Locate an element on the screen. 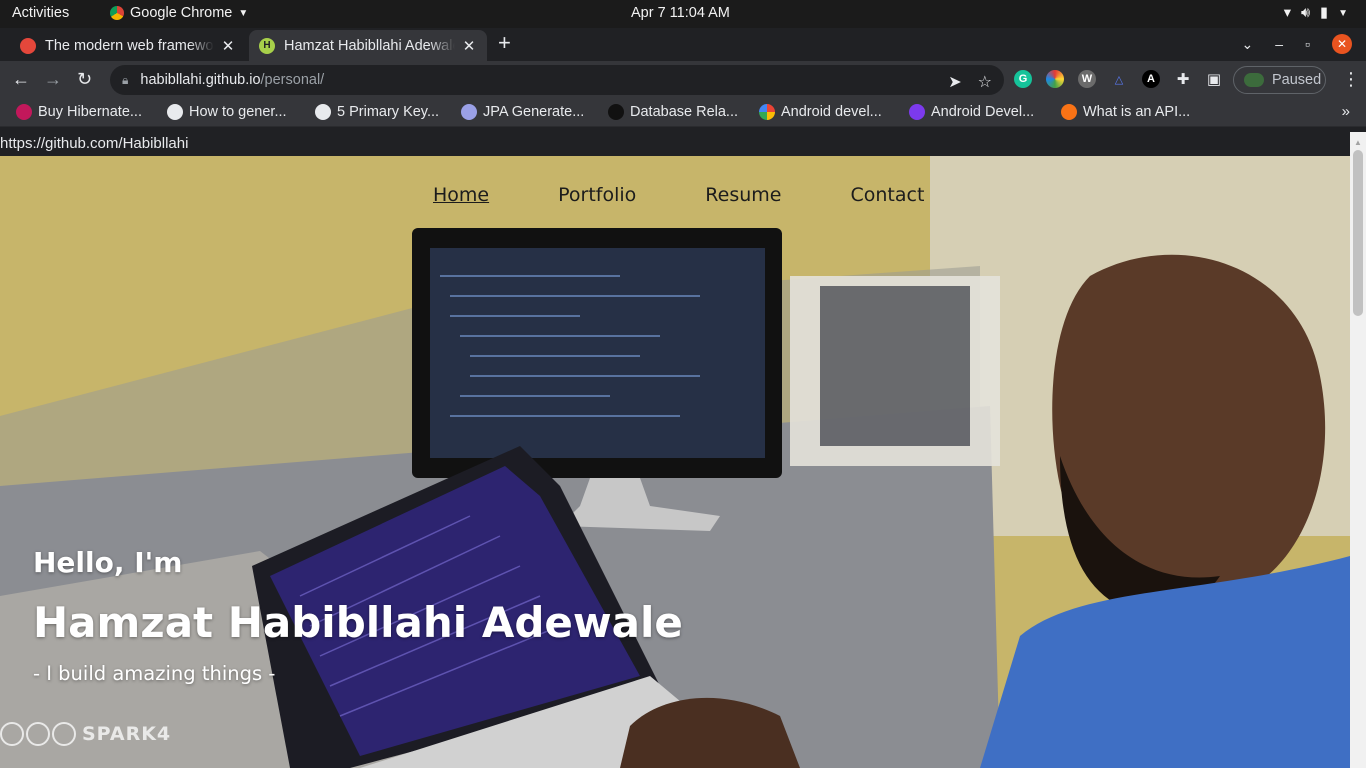 This screenshot has width=1366, height=768. address-bar: 🔒︎ habibllahi.github.io/personal/ ➤ ☆ is located at coordinates (557, 80).